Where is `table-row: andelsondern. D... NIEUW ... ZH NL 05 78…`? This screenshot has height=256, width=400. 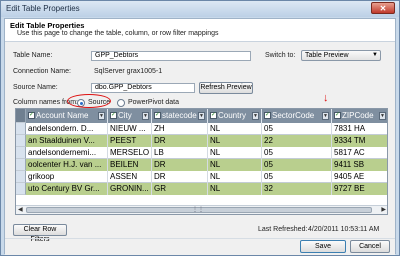
table-row: andelsondern. D... NIEUW ... ZH NL 05 78… is located at coordinates (206, 129).